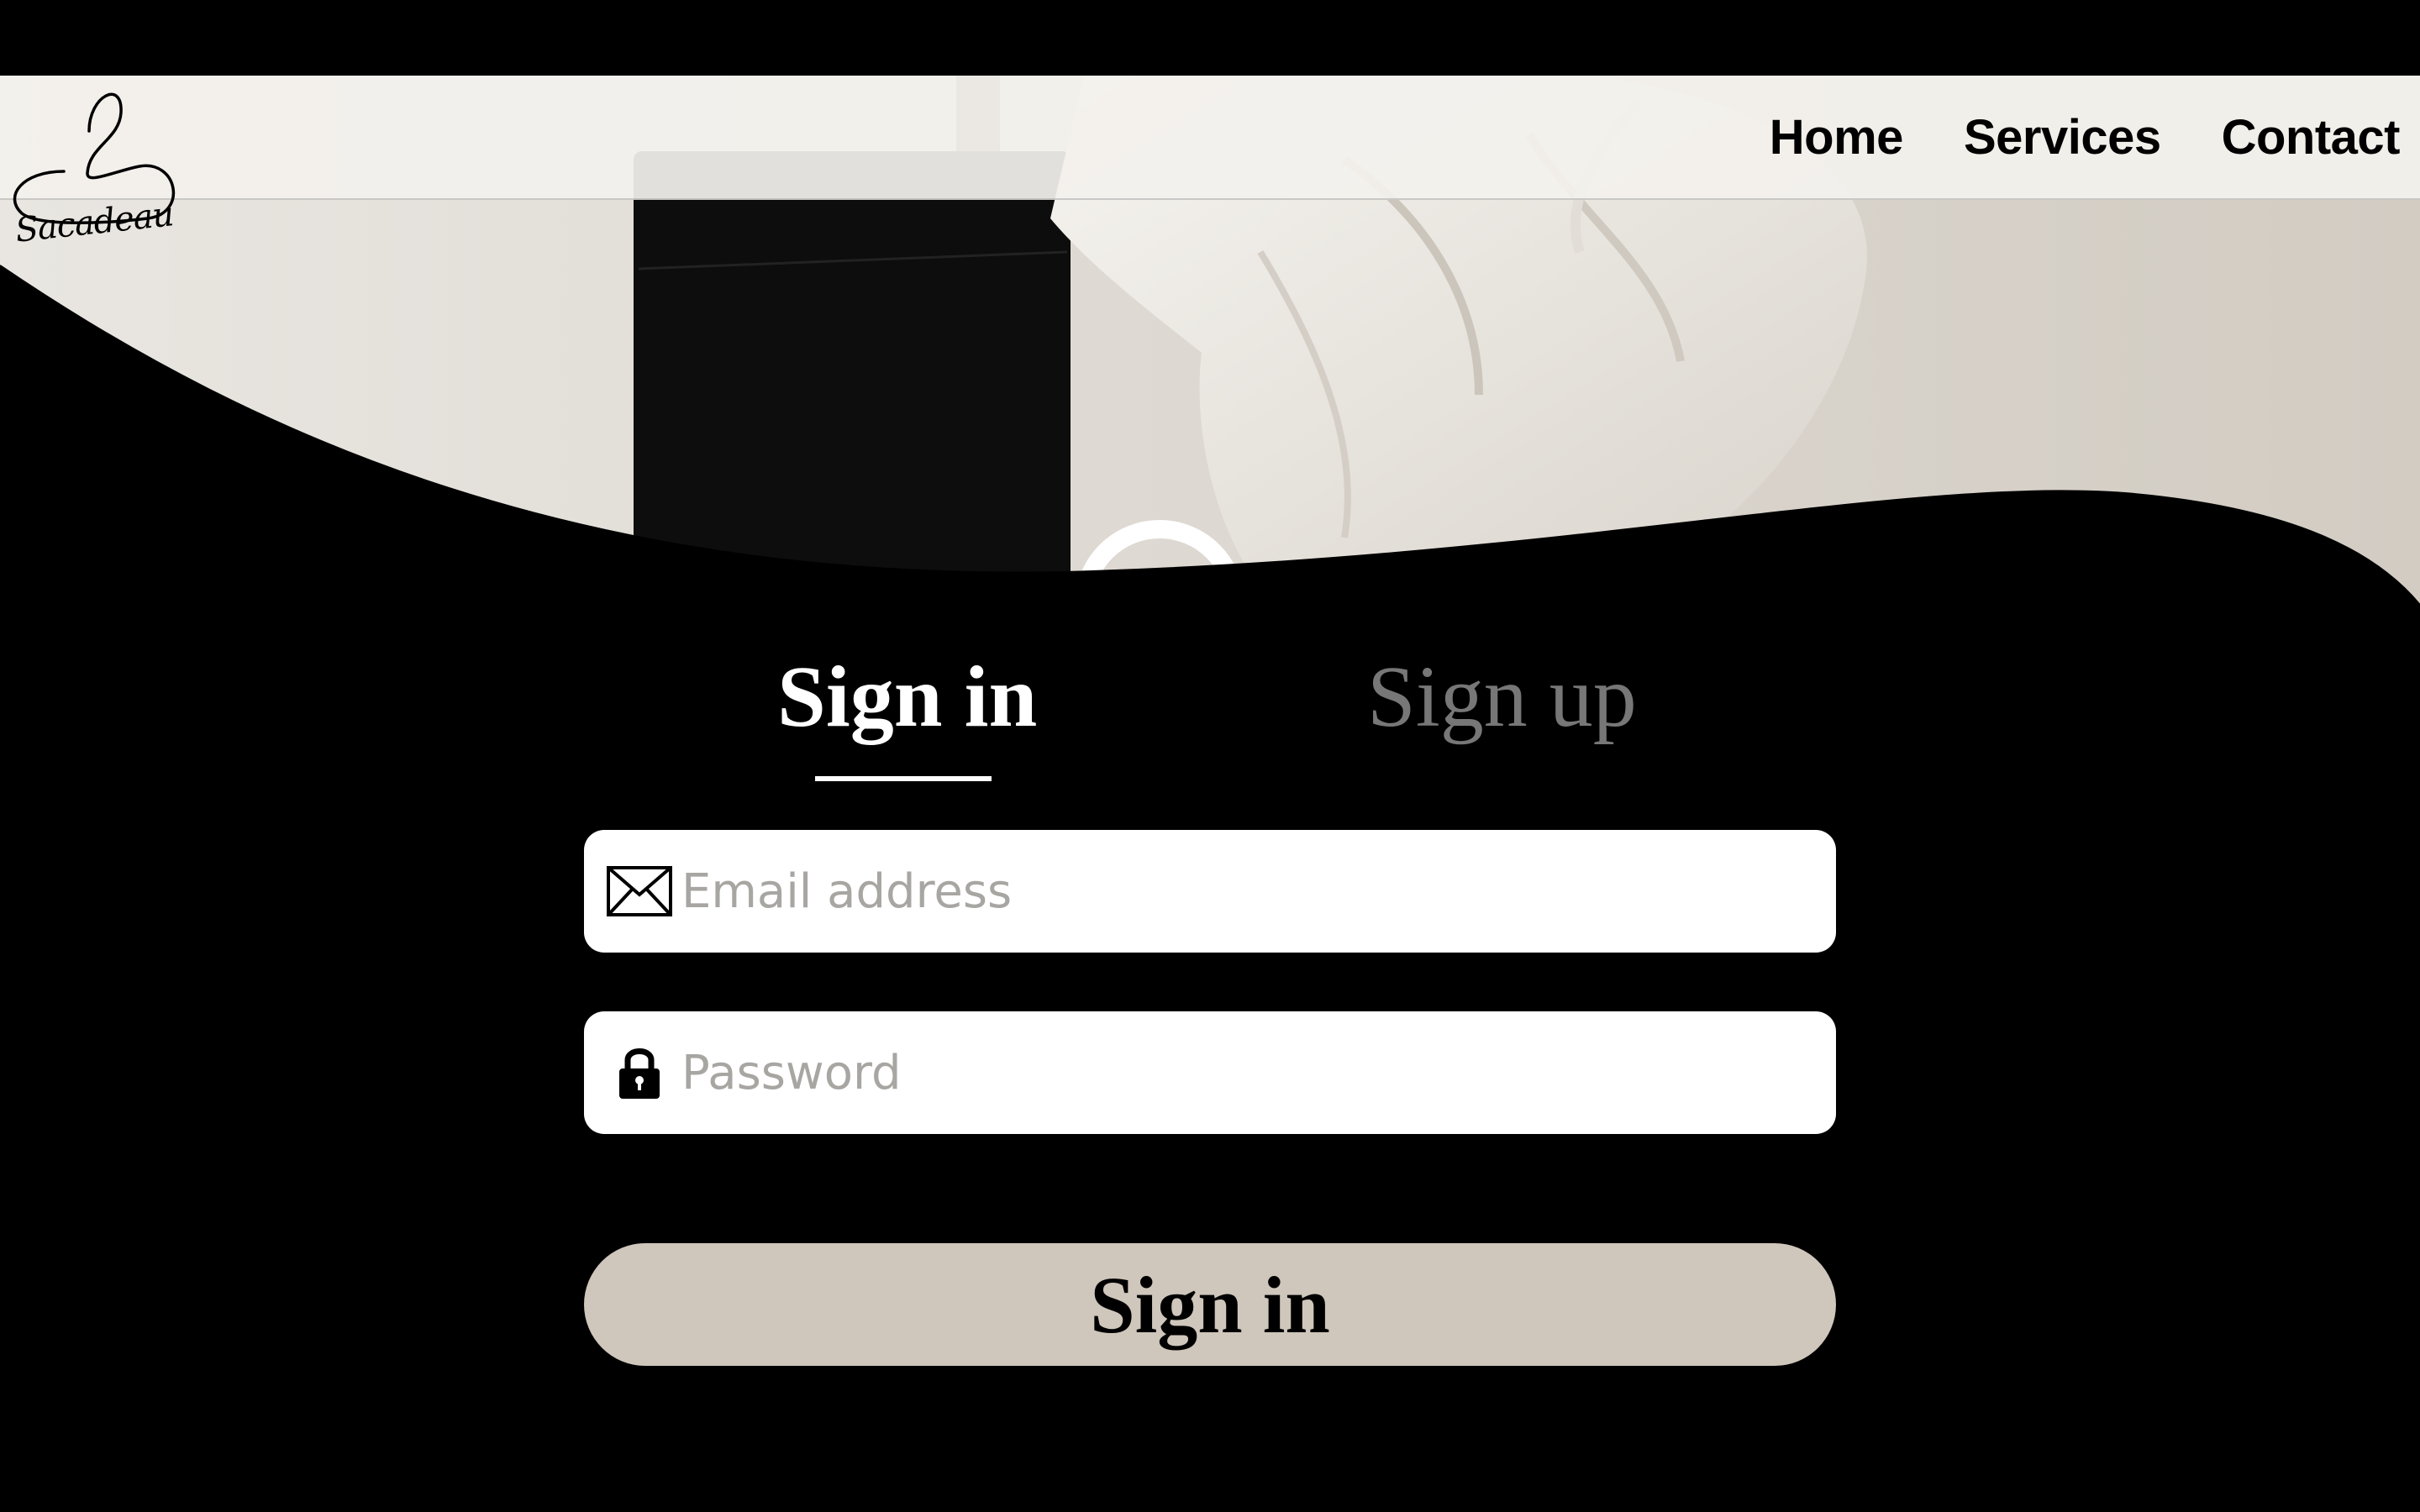 The width and height of the screenshot is (2420, 1512). What do you see at coordinates (2062, 137) in the screenshot?
I see `nav-services-link: Services` at bounding box center [2062, 137].